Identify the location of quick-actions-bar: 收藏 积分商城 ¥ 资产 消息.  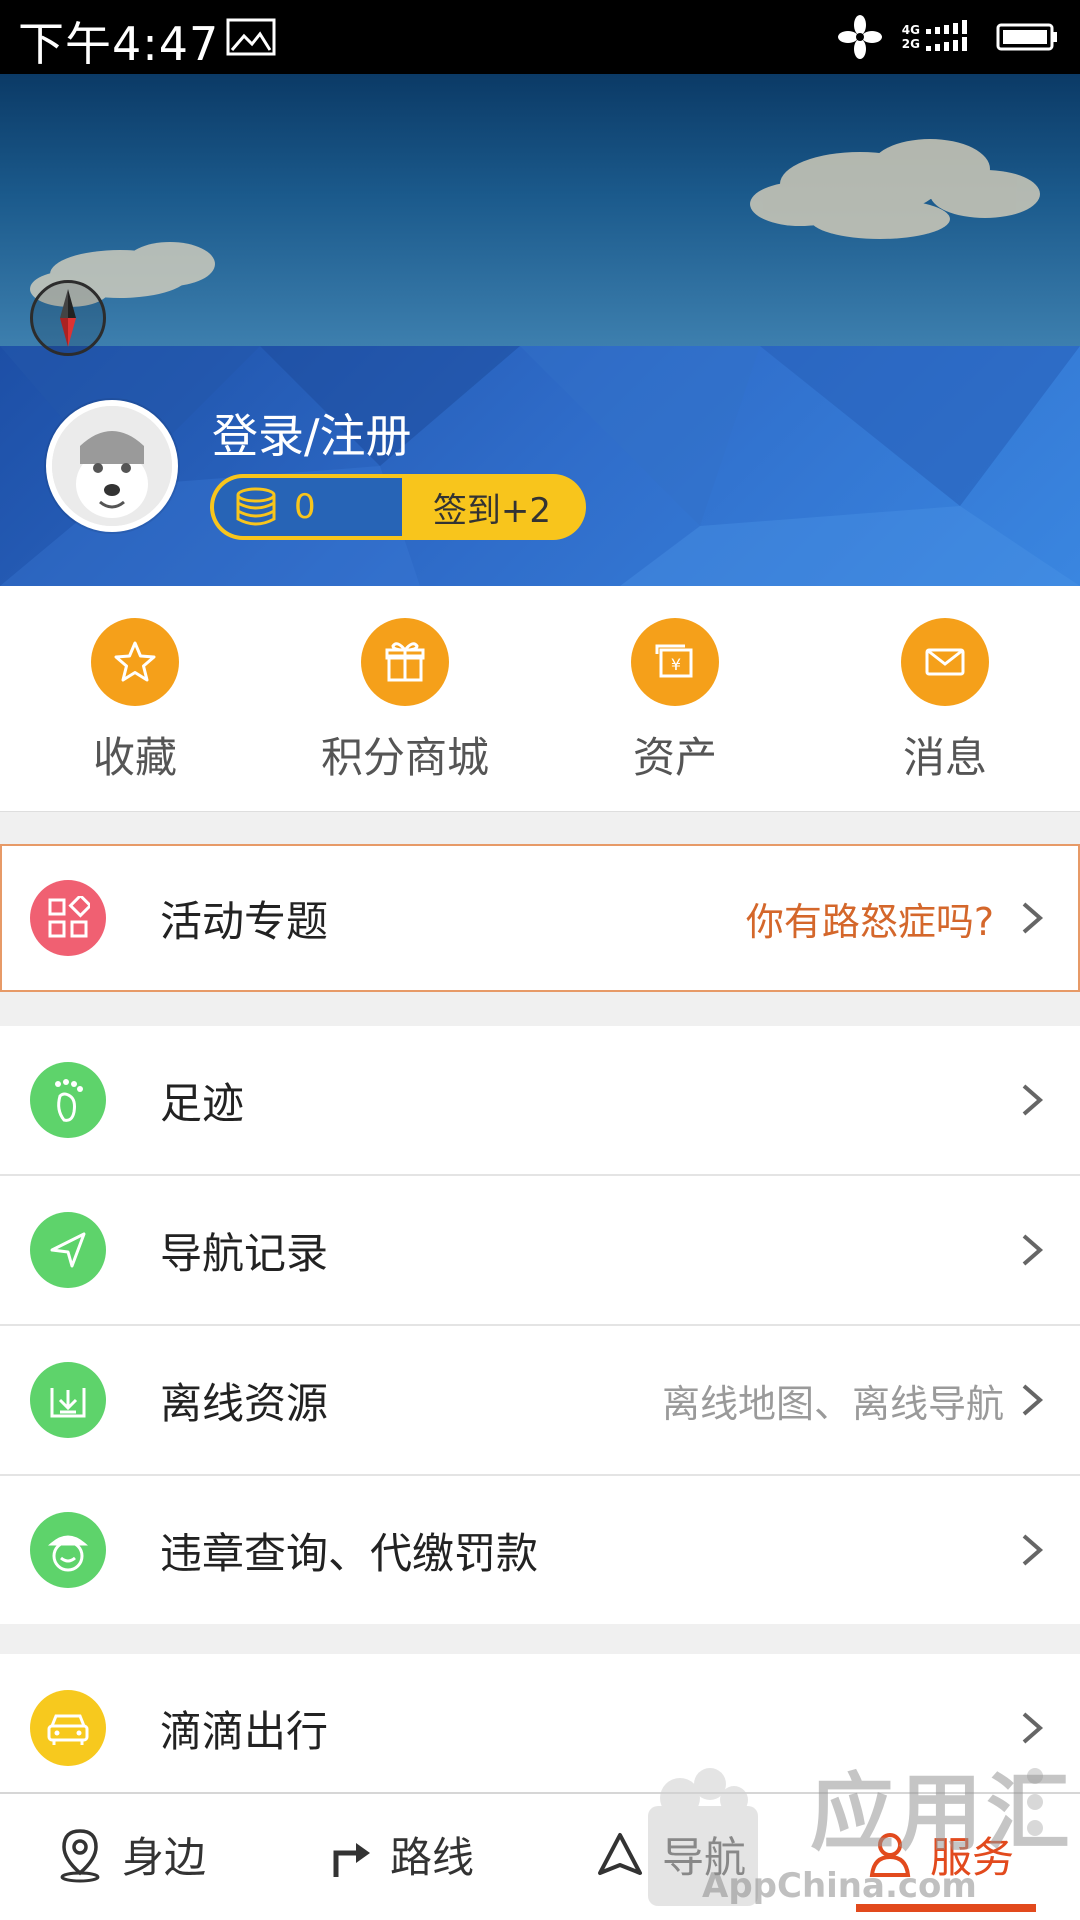
(540, 699).